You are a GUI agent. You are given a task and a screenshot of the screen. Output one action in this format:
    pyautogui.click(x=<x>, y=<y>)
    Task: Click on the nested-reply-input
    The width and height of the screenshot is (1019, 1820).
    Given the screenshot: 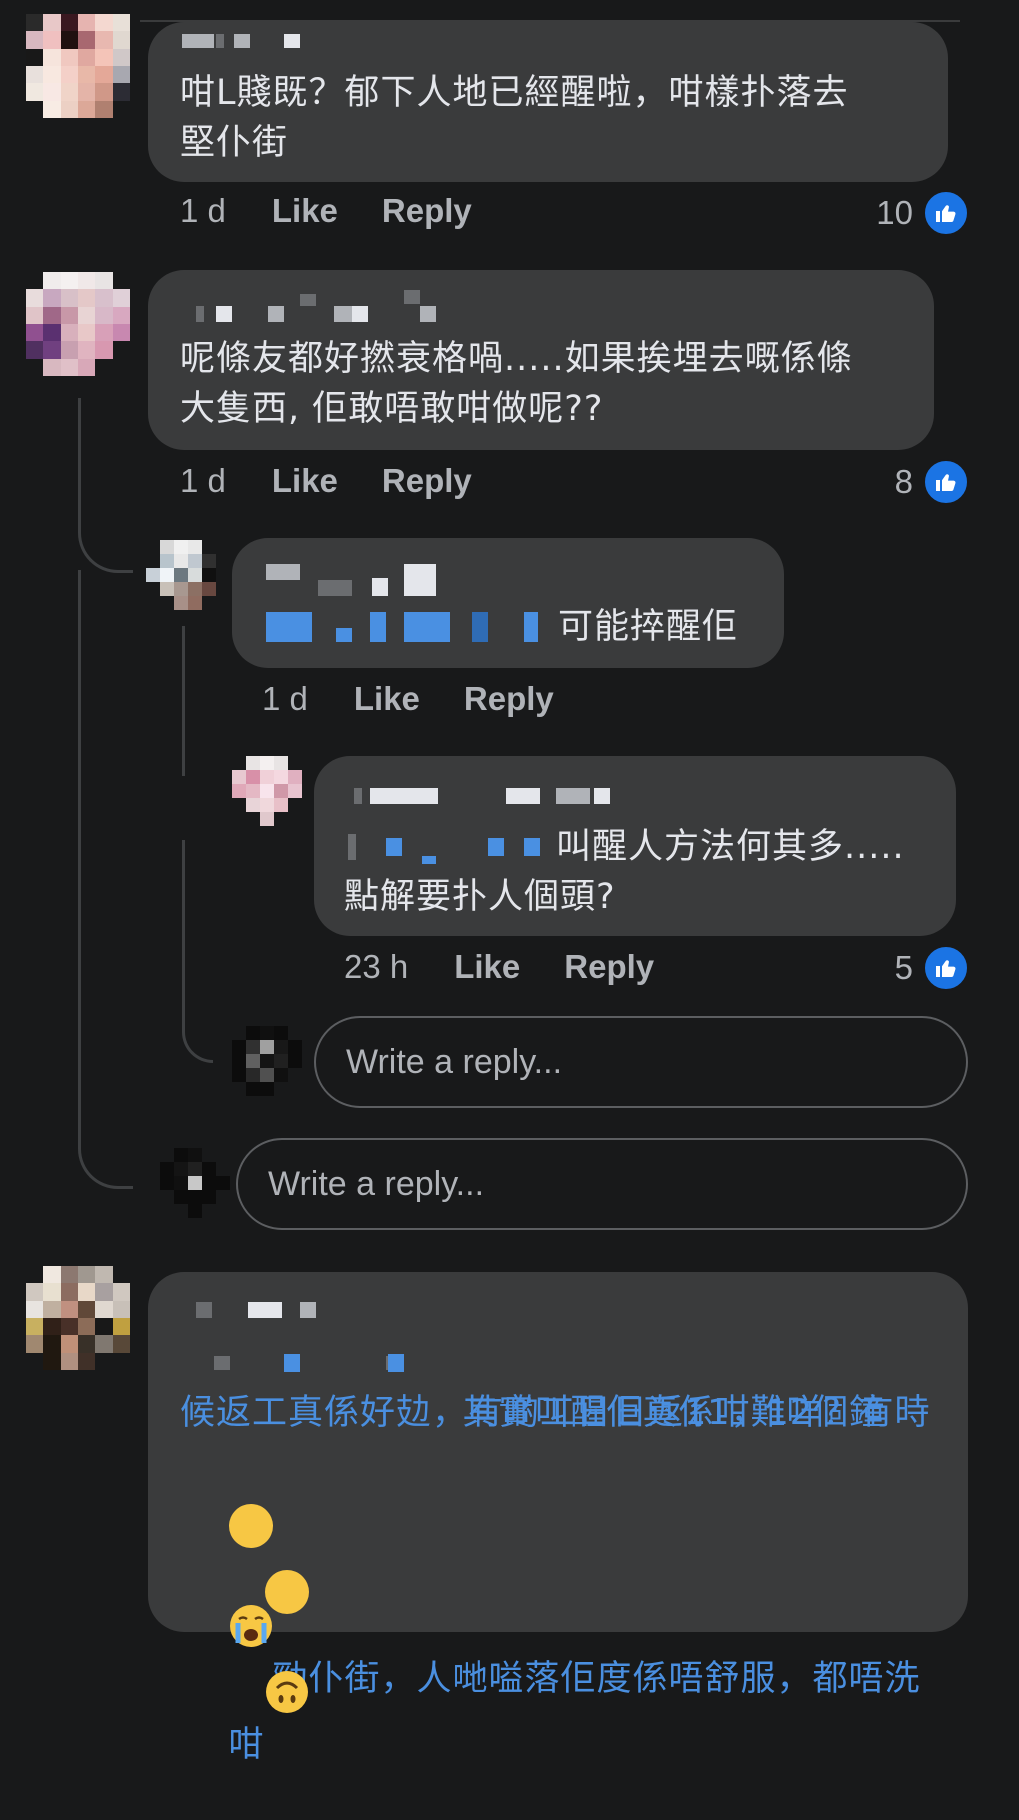 What is the action you would take?
    pyautogui.click(x=641, y=1062)
    